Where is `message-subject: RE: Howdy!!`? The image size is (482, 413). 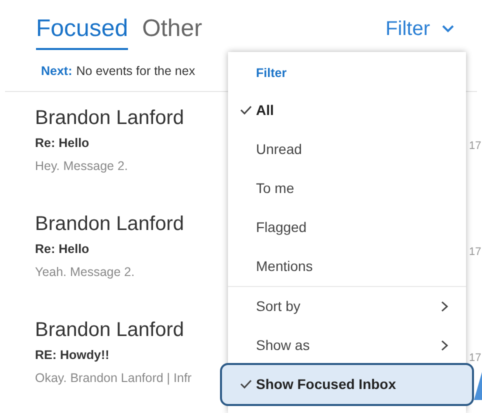 message-subject: RE: Howdy!! is located at coordinates (72, 355).